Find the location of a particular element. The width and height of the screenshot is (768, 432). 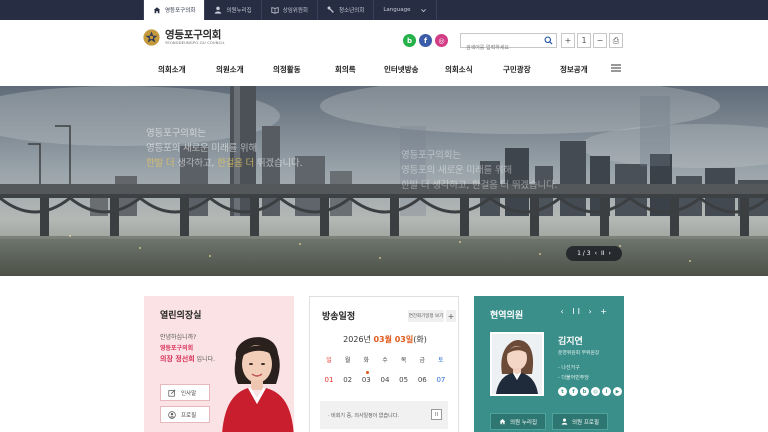

search-icon is located at coordinates (548, 40).